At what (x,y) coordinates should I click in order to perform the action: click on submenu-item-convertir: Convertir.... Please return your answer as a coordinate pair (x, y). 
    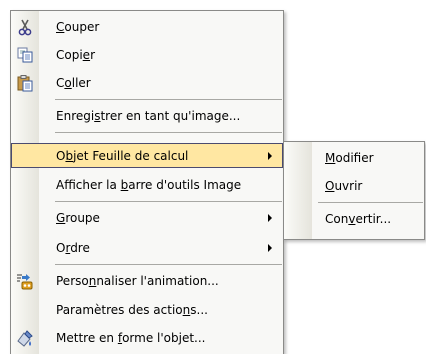
    Looking at the image, I should click on (354, 219).